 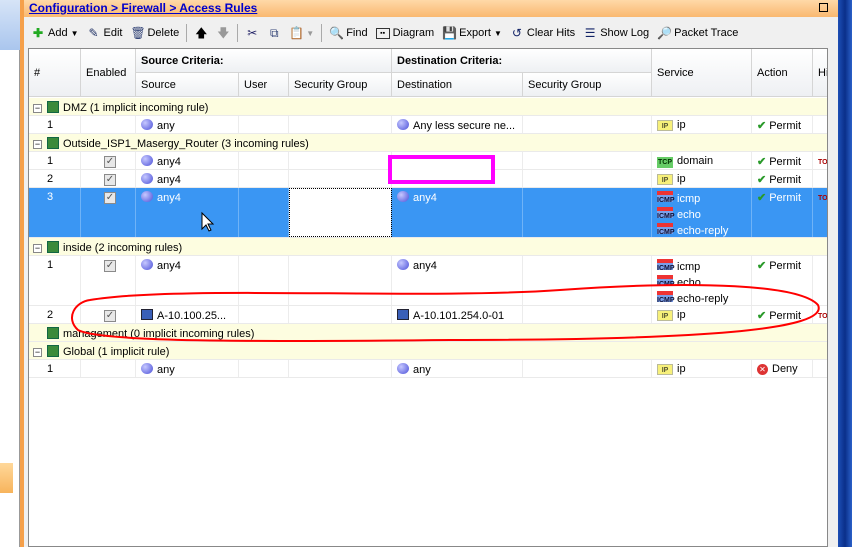 I want to click on diagram-button: ▪▪ Diagram, so click(x=405, y=33).